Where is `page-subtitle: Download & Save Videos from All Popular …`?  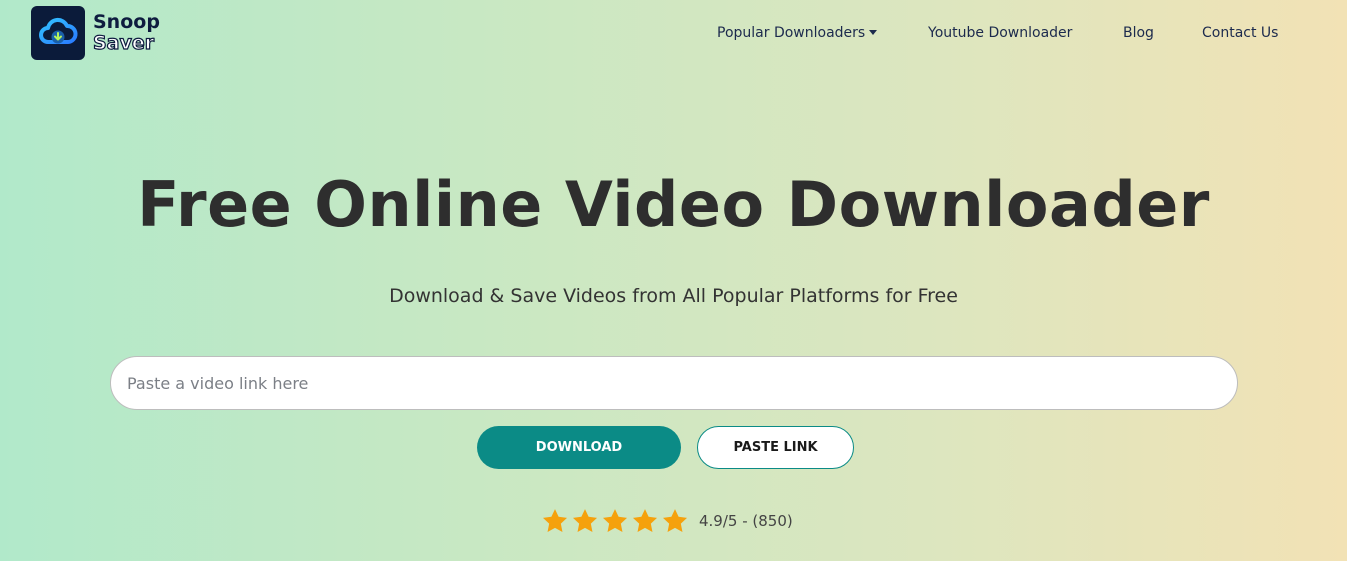
page-subtitle: Download & Save Videos from All Popular … is located at coordinates (673, 296).